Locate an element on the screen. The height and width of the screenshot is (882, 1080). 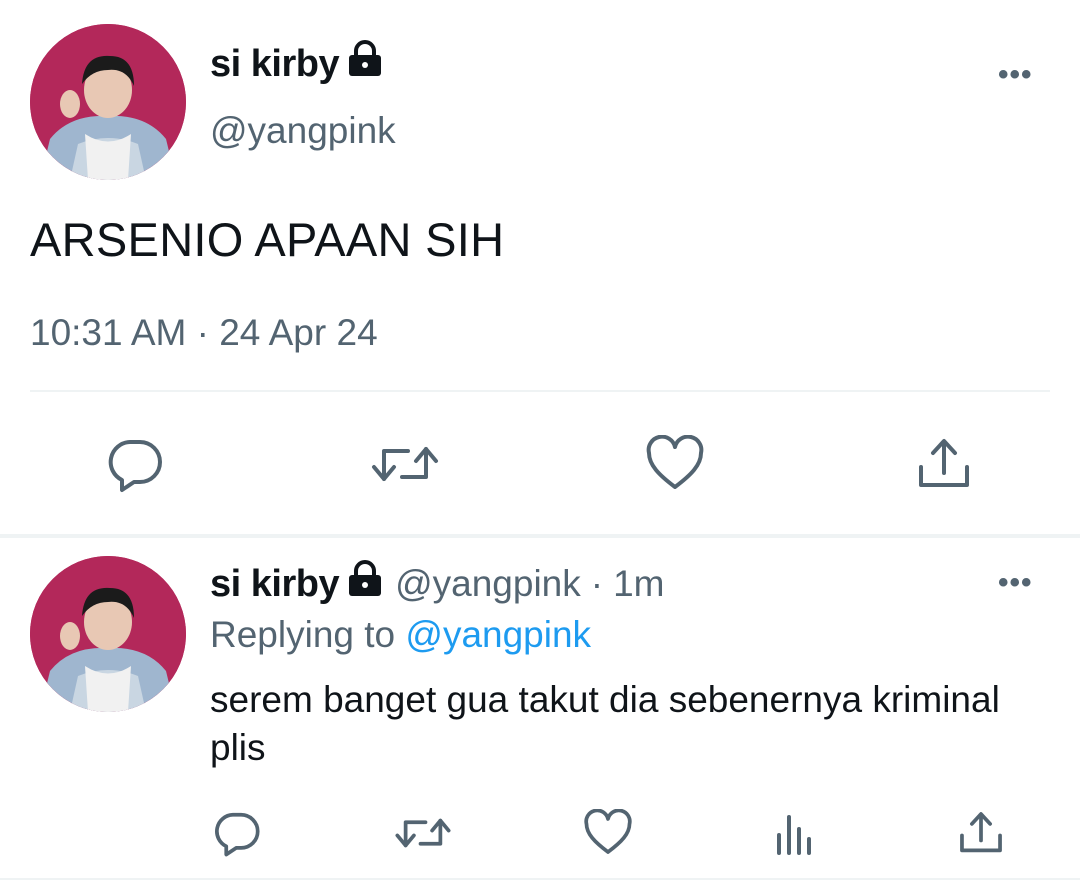
reply-age: 1m is located at coordinates (638, 584).